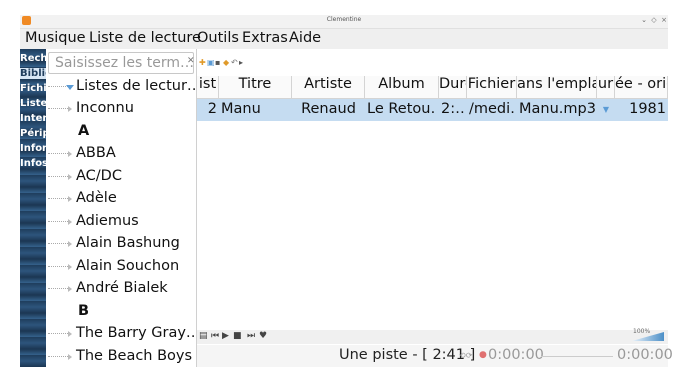 This screenshot has width=690, height=392. What do you see at coordinates (33, 118) in the screenshot?
I see `tab-internet: Internet` at bounding box center [33, 118].